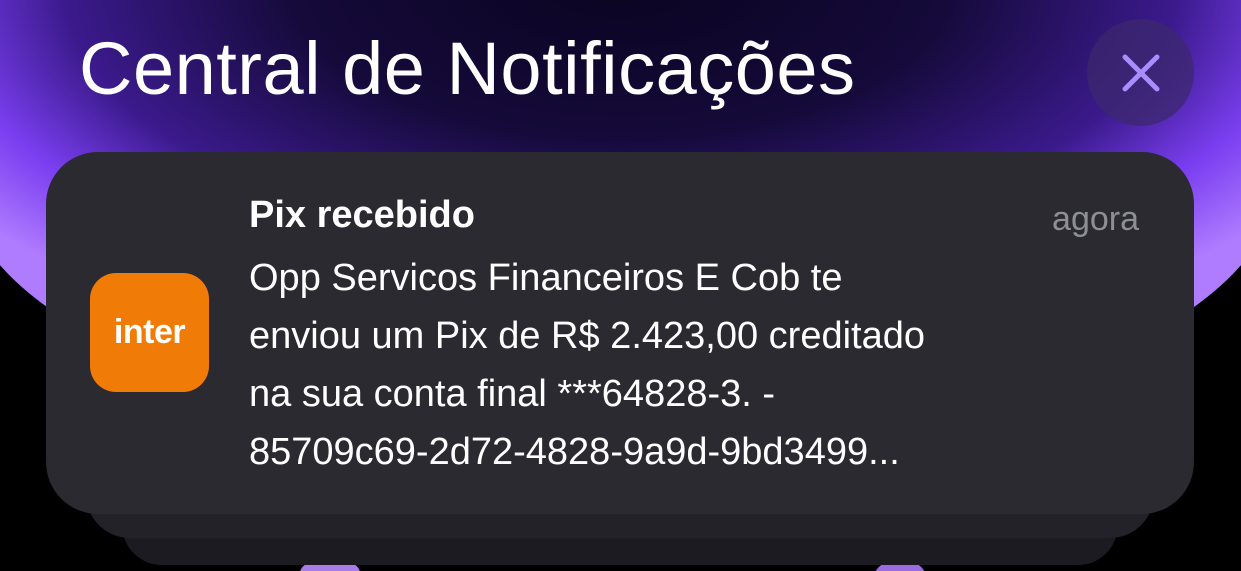  I want to click on page-title: Central de Notificações, so click(467, 68).